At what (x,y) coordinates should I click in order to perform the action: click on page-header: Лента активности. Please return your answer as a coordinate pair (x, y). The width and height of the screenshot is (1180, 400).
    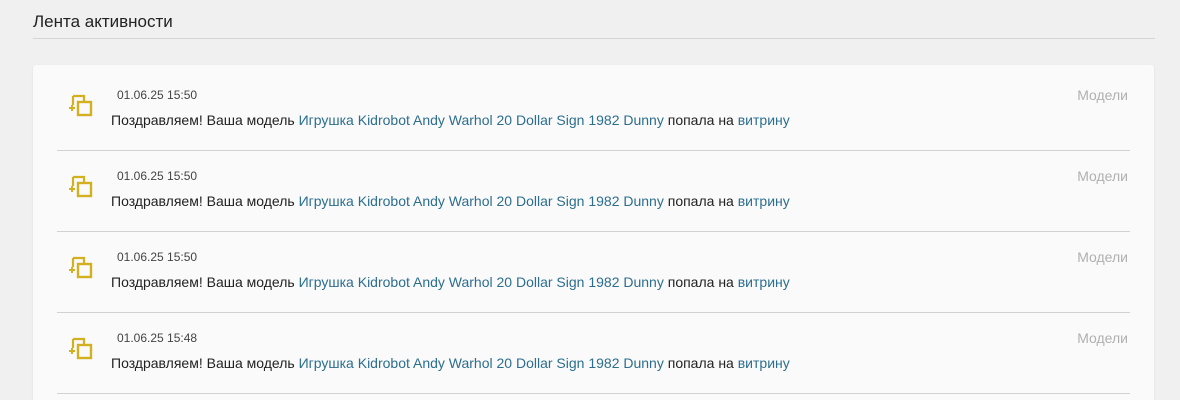
    Looking at the image, I should click on (594, 19).